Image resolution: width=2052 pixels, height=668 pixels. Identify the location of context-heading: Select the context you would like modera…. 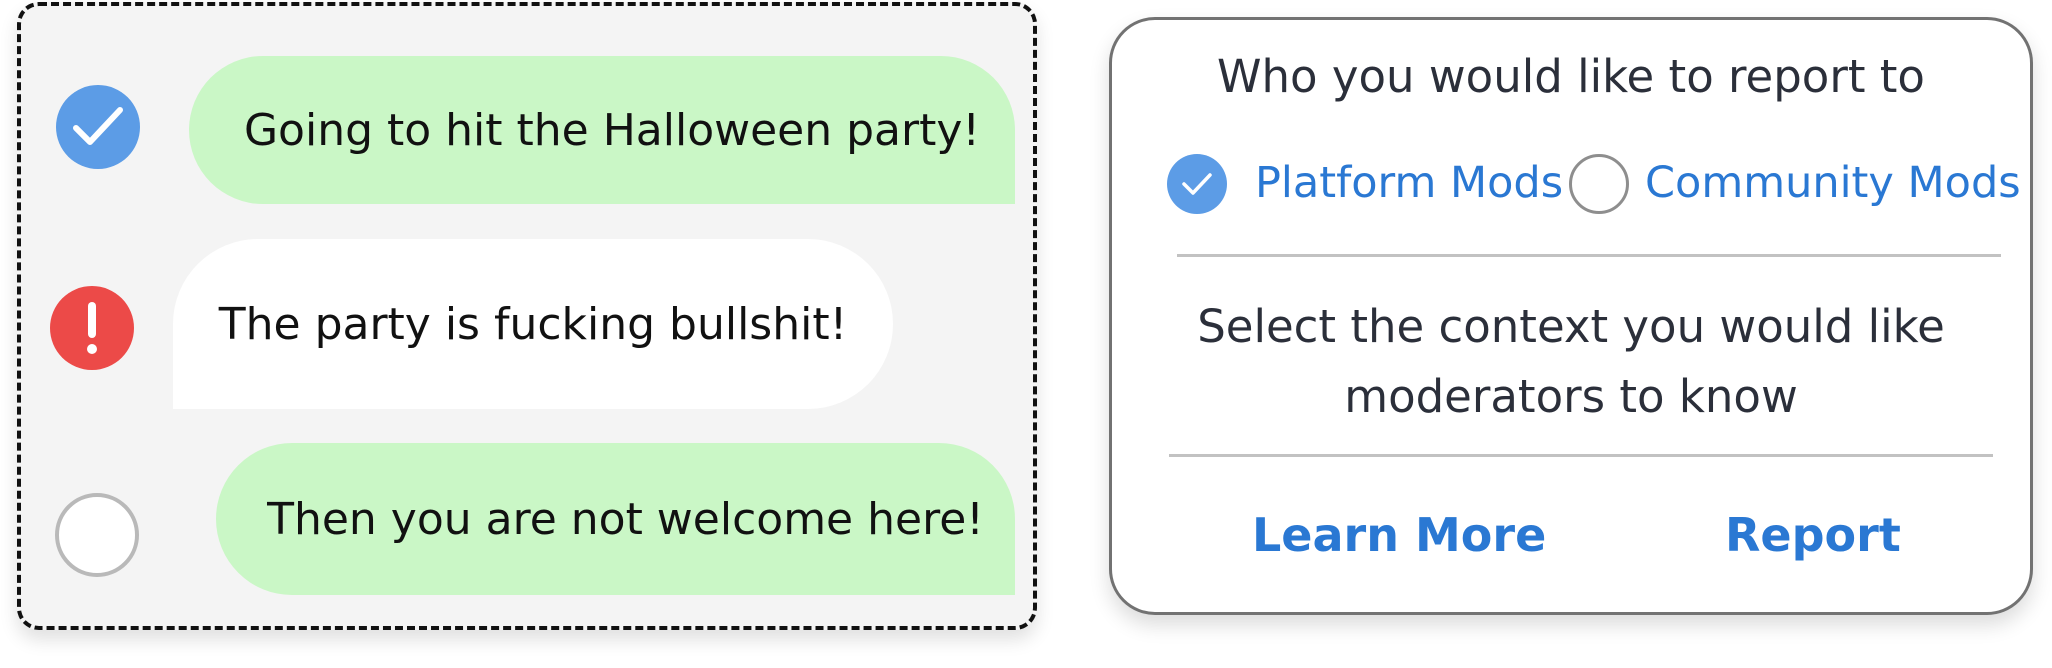
(1571, 362).